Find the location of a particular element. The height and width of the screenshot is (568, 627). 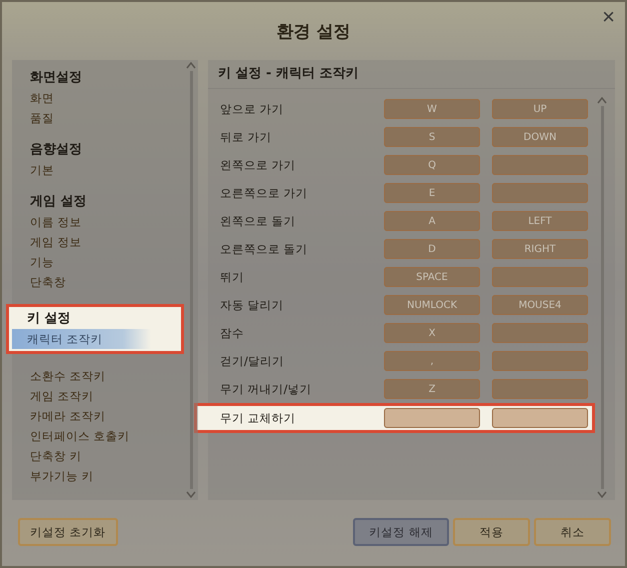

sidebar-item: 기능 is located at coordinates (98, 262).